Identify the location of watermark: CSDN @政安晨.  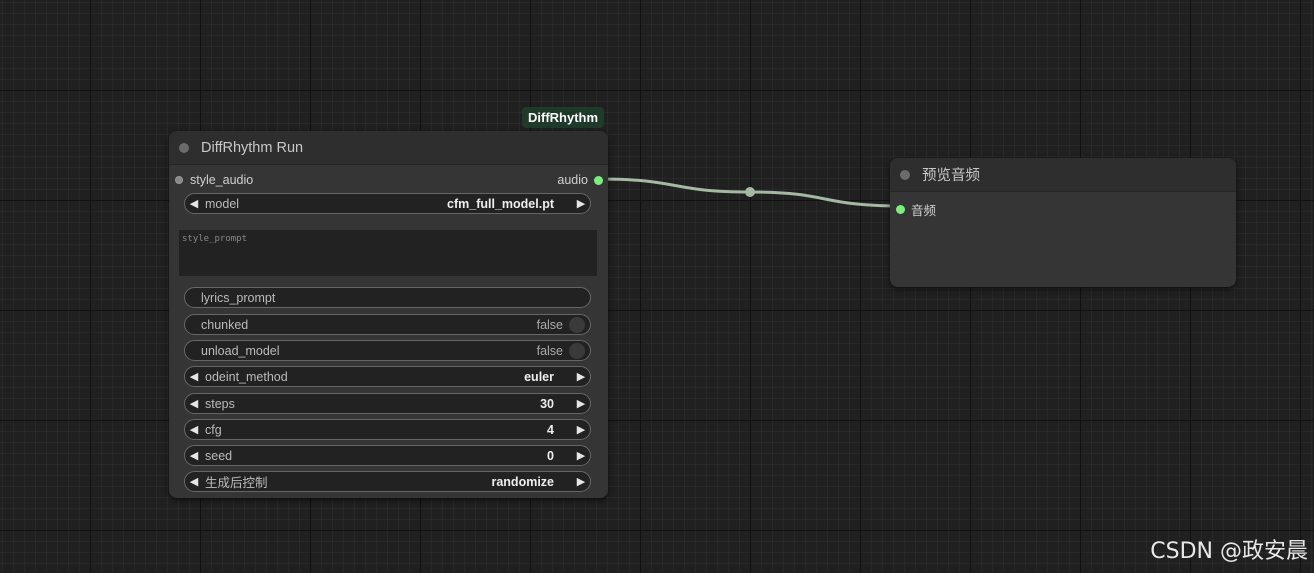
(1229, 551).